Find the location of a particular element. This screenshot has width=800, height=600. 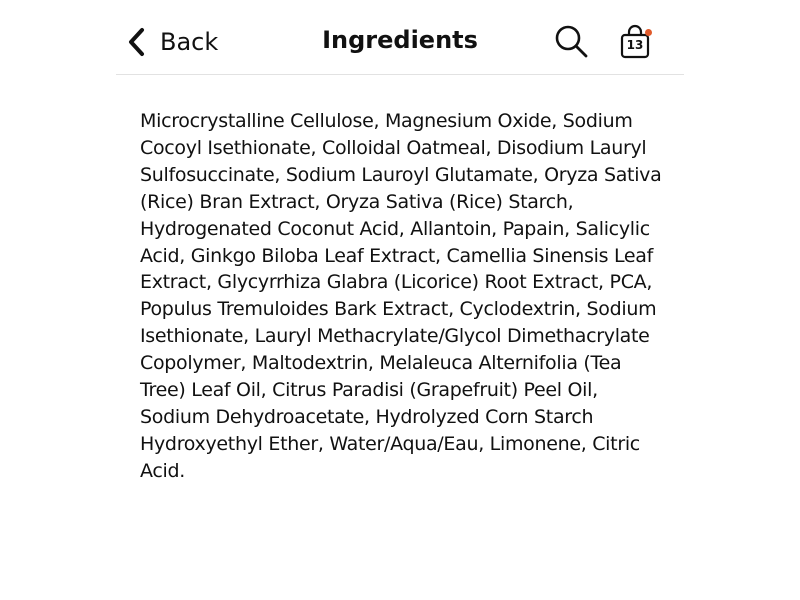

search-button is located at coordinates (572, 42).